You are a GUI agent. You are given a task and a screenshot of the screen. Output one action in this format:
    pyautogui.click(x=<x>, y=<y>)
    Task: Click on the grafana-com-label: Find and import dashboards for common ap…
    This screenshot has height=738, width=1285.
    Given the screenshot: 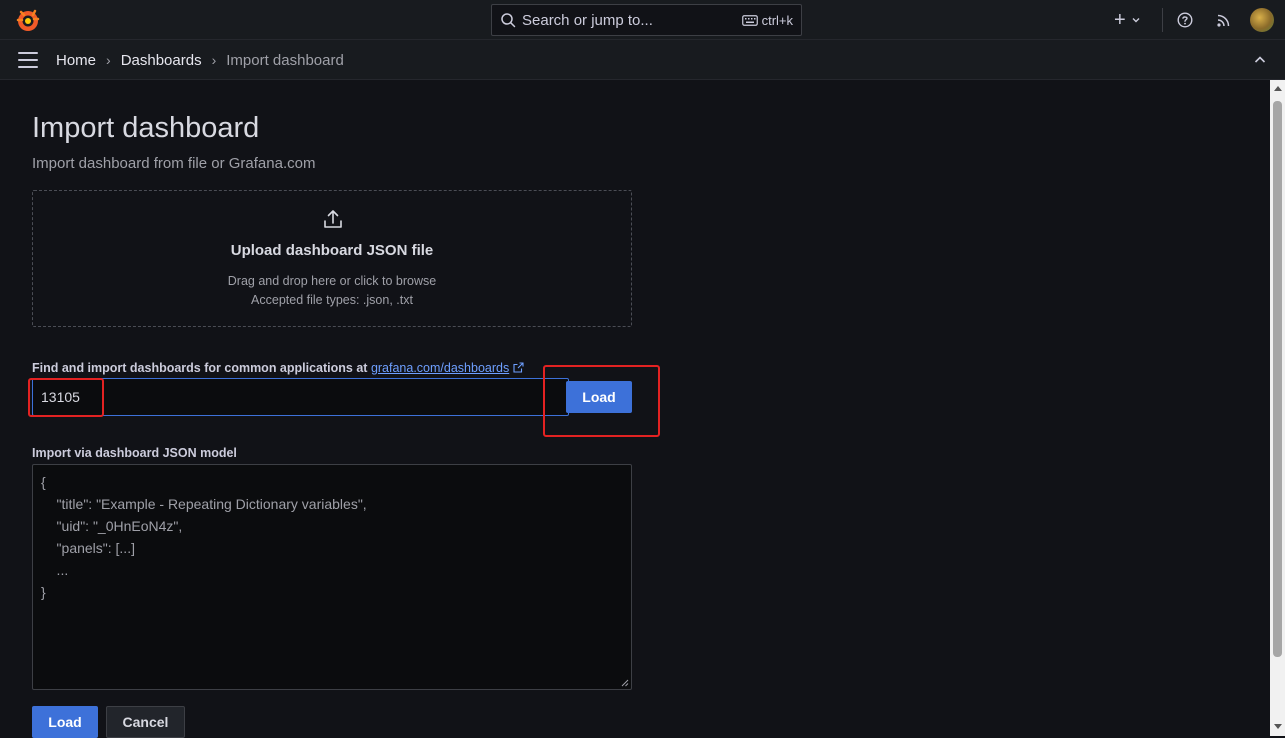 What is the action you would take?
    pyautogui.click(x=278, y=368)
    